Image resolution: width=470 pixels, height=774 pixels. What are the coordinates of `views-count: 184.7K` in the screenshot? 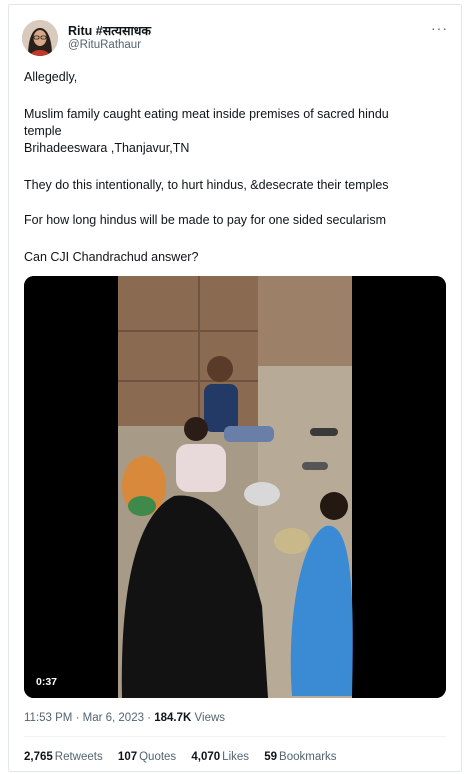 It's located at (173, 718).